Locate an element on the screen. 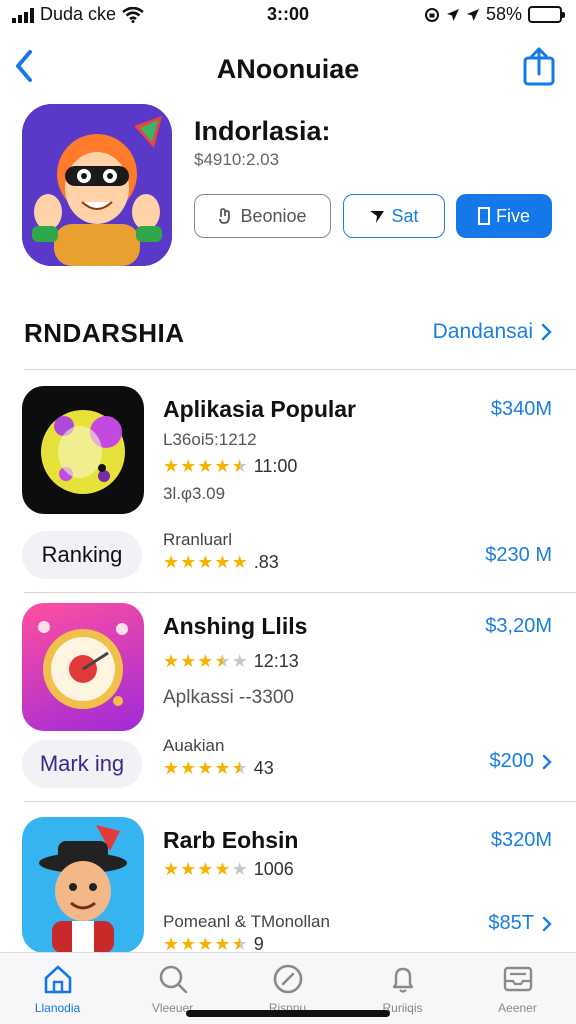 The width and height of the screenshot is (576, 1024). sub-rating-row: ★ ★ ★ ★ ★ .83 is located at coordinates (221, 562).